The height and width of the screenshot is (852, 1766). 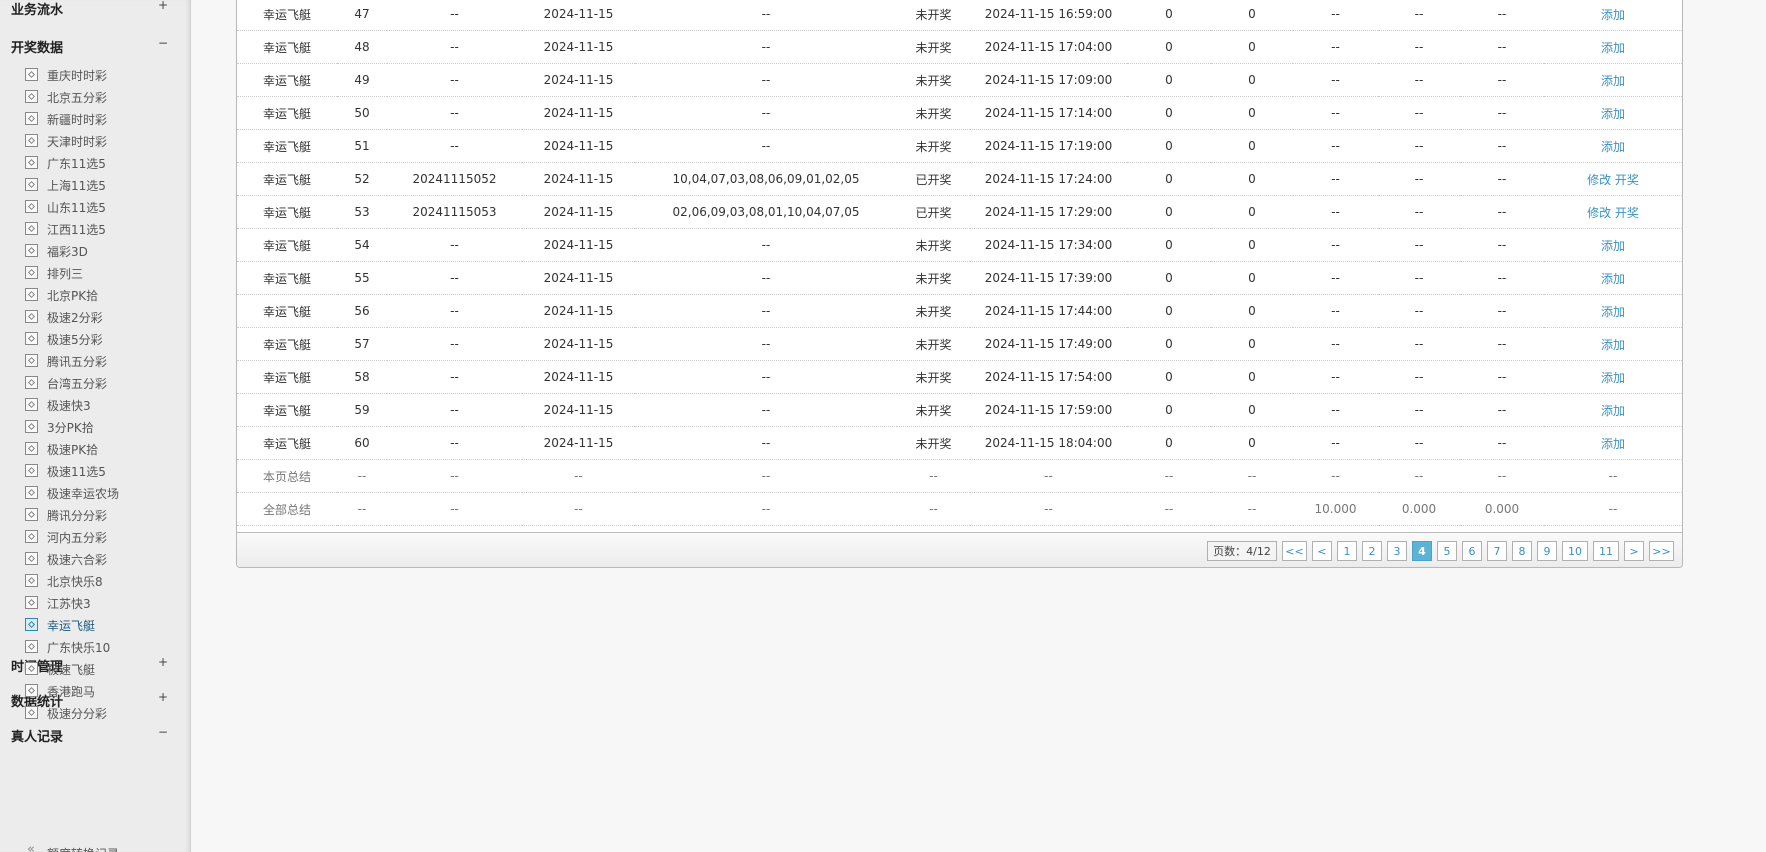 What do you see at coordinates (105, 405) in the screenshot?
I see `sidebar-item: 极速快3` at bounding box center [105, 405].